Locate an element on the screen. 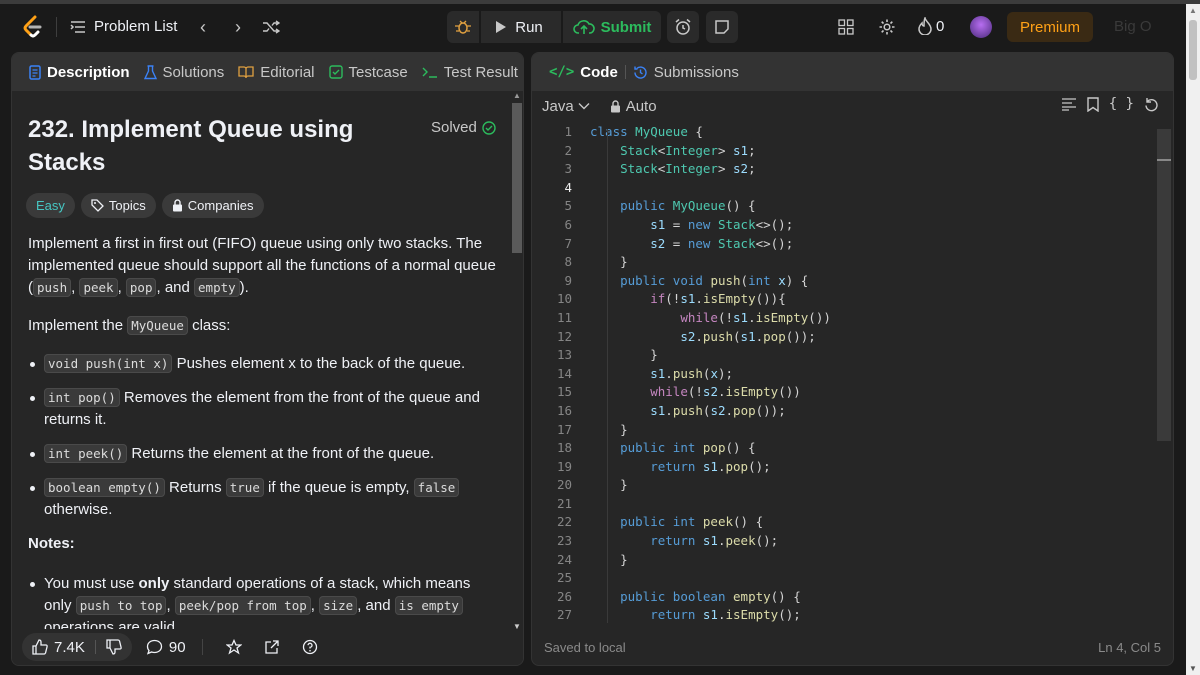 The height and width of the screenshot is (675, 1200). code-line: 26 public boolean empty() { is located at coordinates (852, 597).